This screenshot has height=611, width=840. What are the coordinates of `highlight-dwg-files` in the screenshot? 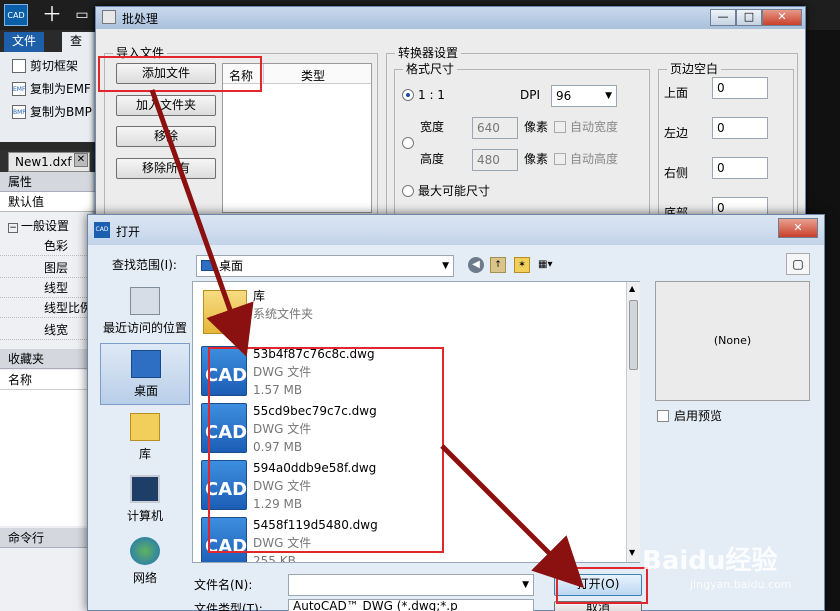 It's located at (326, 450).